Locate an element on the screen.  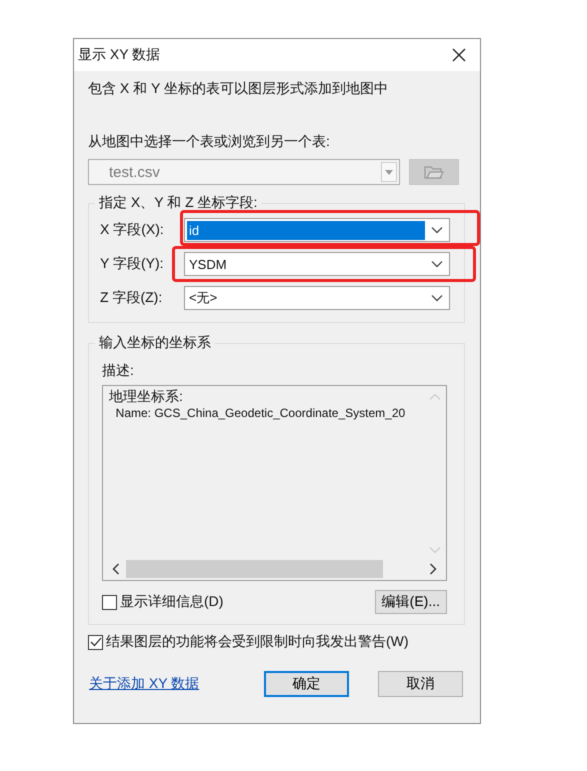
intro-text: 包含 X 和 Y 坐标的表可以图层形式添加到地图中 is located at coordinates (238, 89).